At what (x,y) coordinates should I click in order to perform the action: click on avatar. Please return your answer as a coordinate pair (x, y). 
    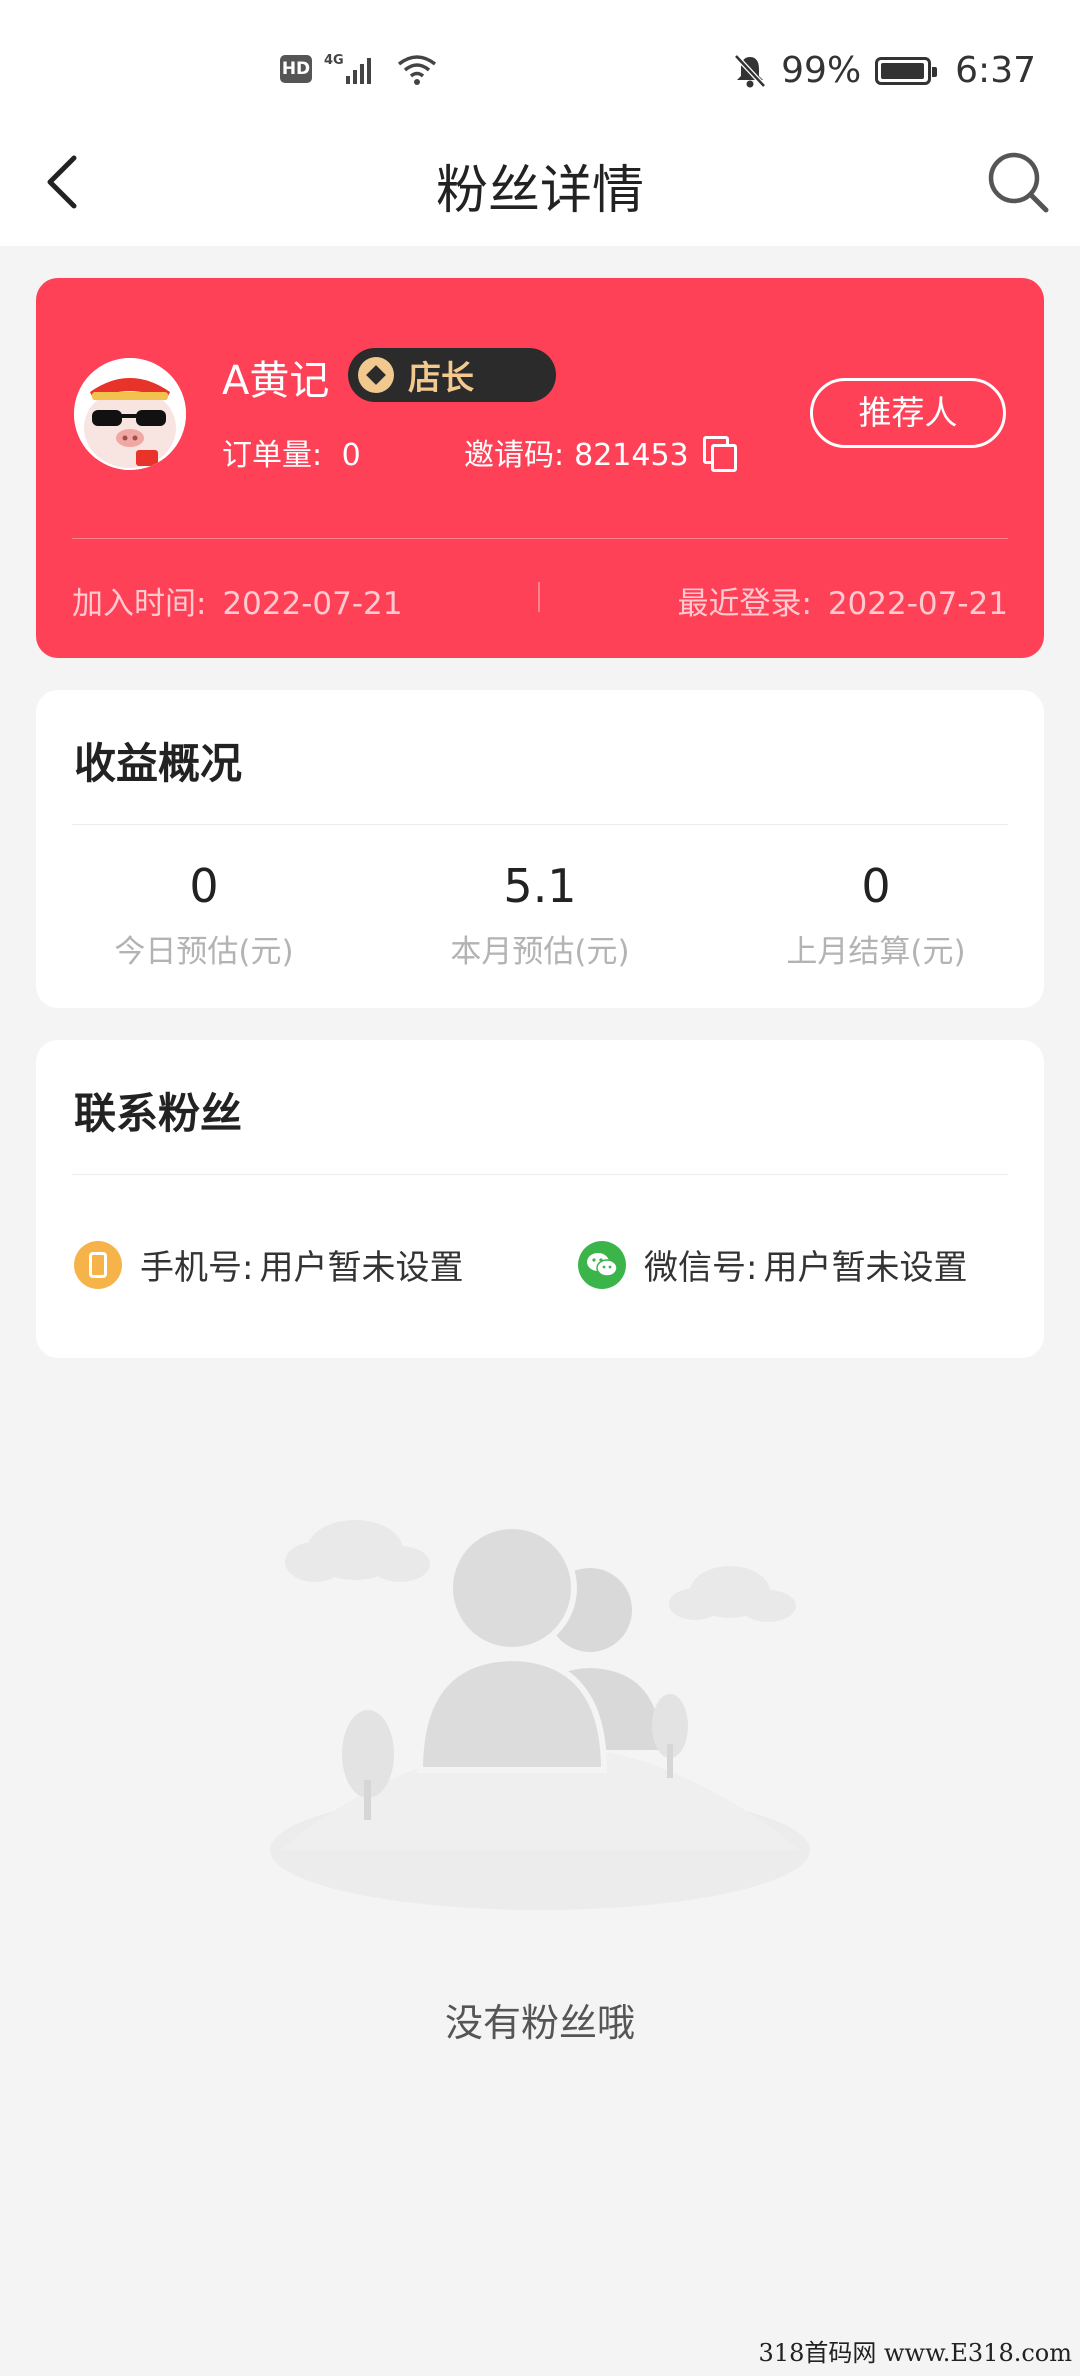
    Looking at the image, I should click on (130, 414).